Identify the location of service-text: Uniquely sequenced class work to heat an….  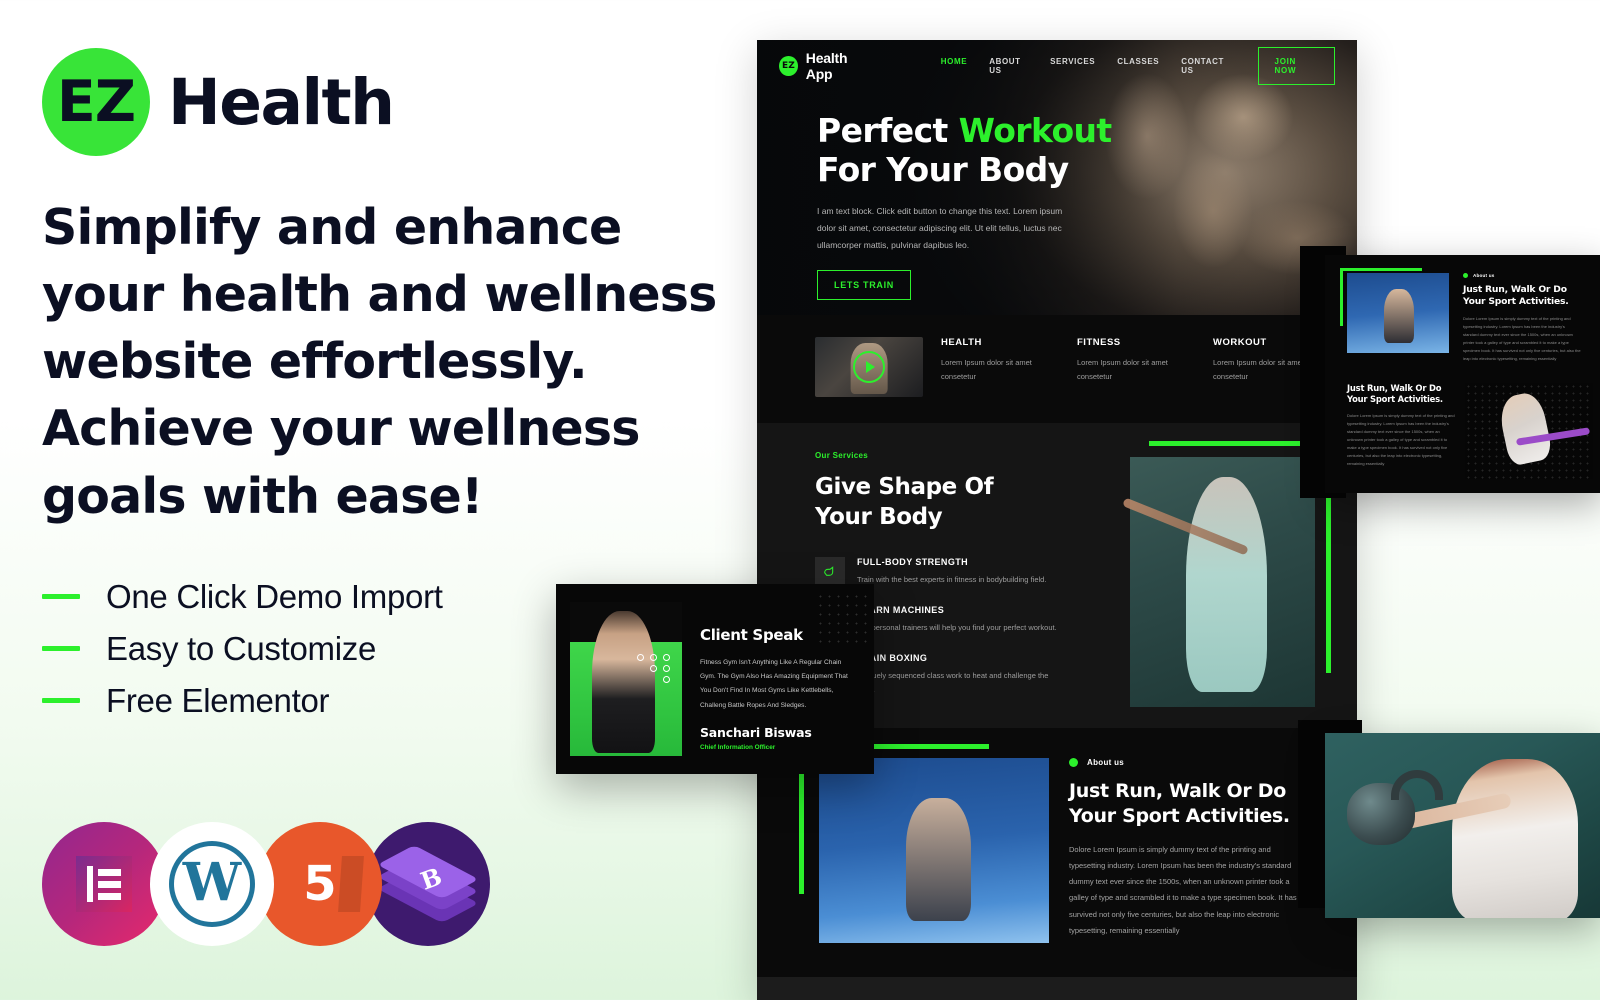
(953, 682).